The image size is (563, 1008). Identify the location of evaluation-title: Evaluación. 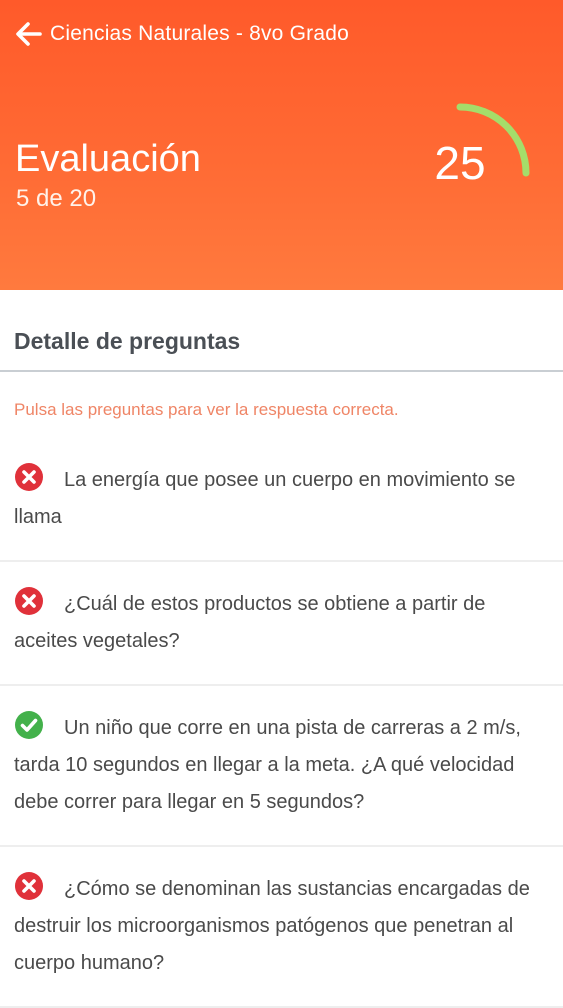
(108, 159).